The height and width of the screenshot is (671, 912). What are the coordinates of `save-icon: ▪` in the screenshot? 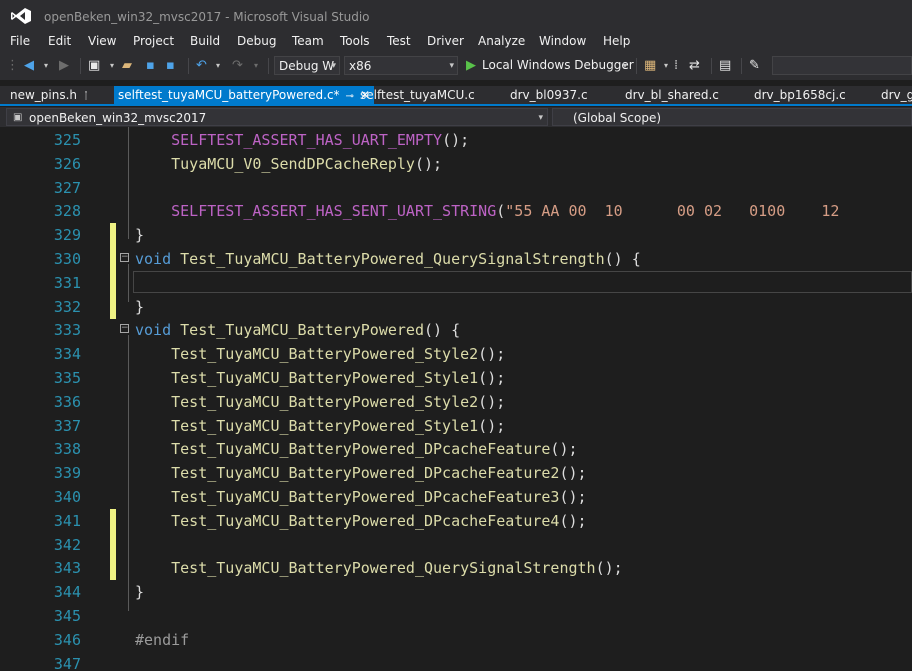 It's located at (150, 66).